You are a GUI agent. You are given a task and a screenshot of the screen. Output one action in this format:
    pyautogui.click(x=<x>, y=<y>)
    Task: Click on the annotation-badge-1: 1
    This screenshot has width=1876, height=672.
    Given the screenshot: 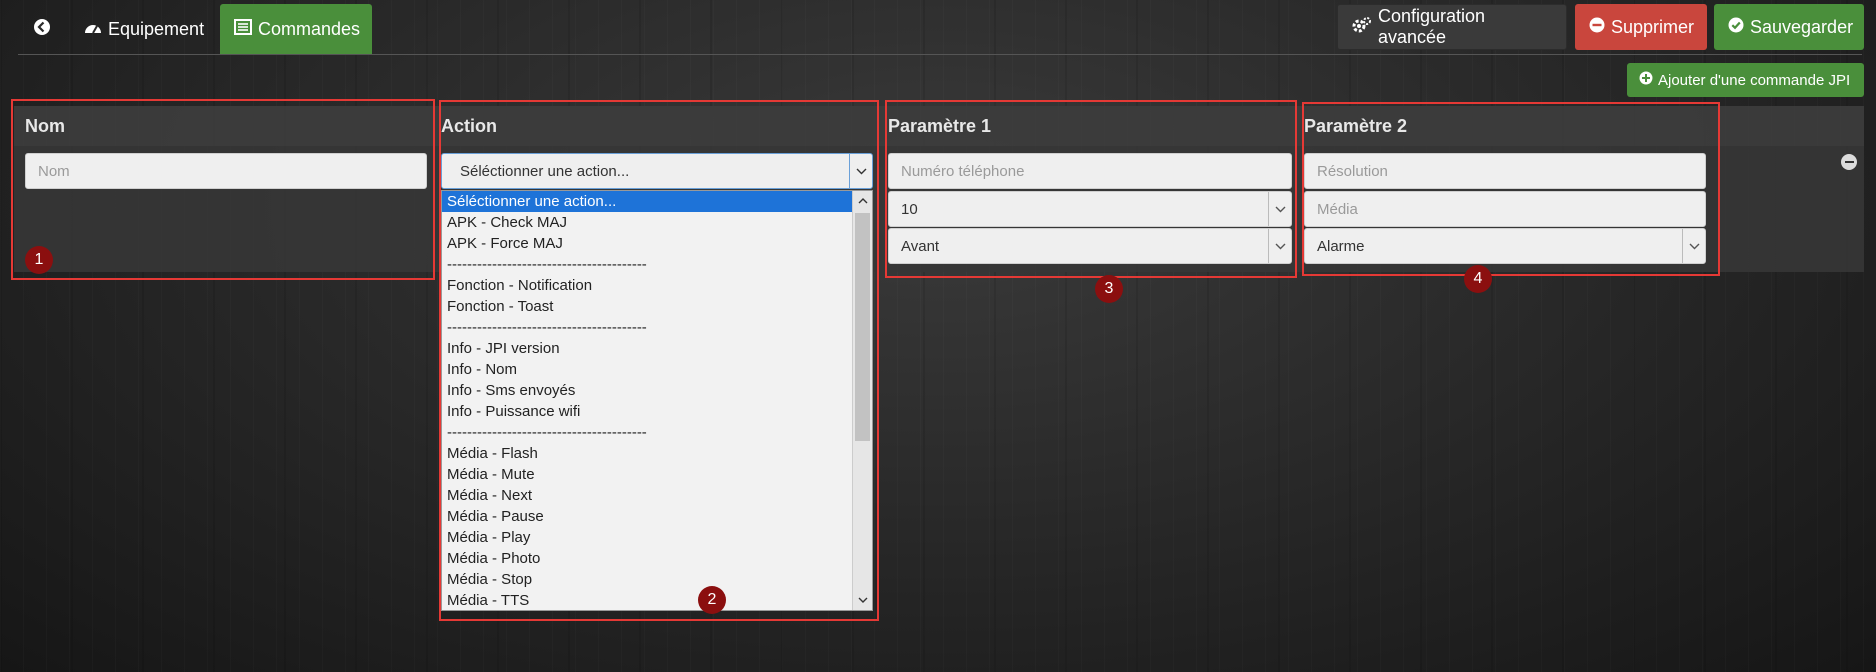 What is the action you would take?
    pyautogui.click(x=39, y=260)
    